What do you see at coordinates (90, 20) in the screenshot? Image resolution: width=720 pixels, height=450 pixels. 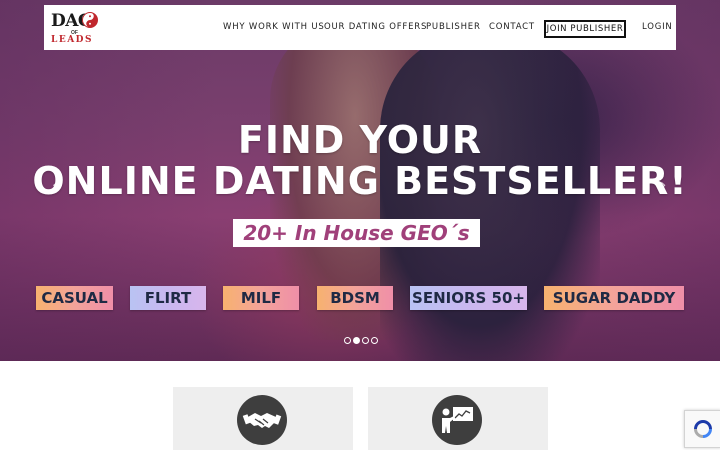 I see `yin-yang-icon` at bounding box center [90, 20].